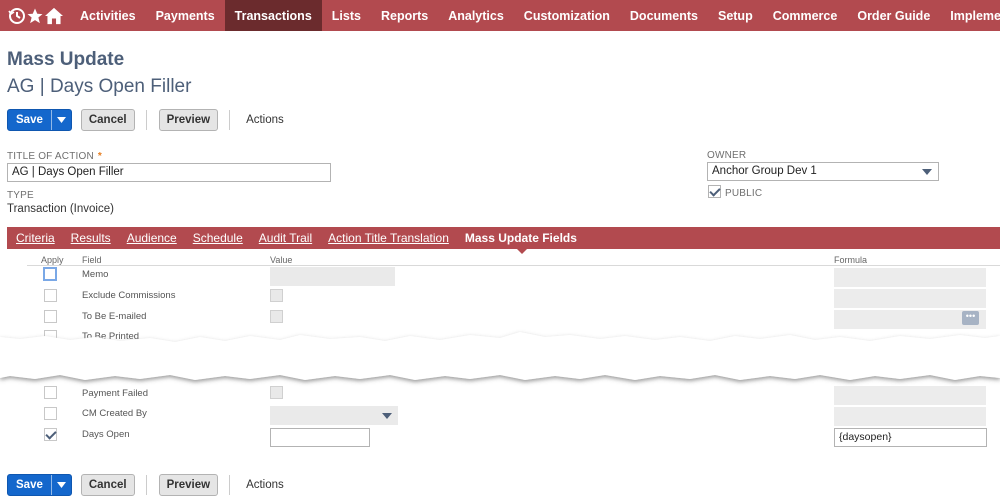  What do you see at coordinates (35, 238) in the screenshot?
I see `tab-criteria: Criteria` at bounding box center [35, 238].